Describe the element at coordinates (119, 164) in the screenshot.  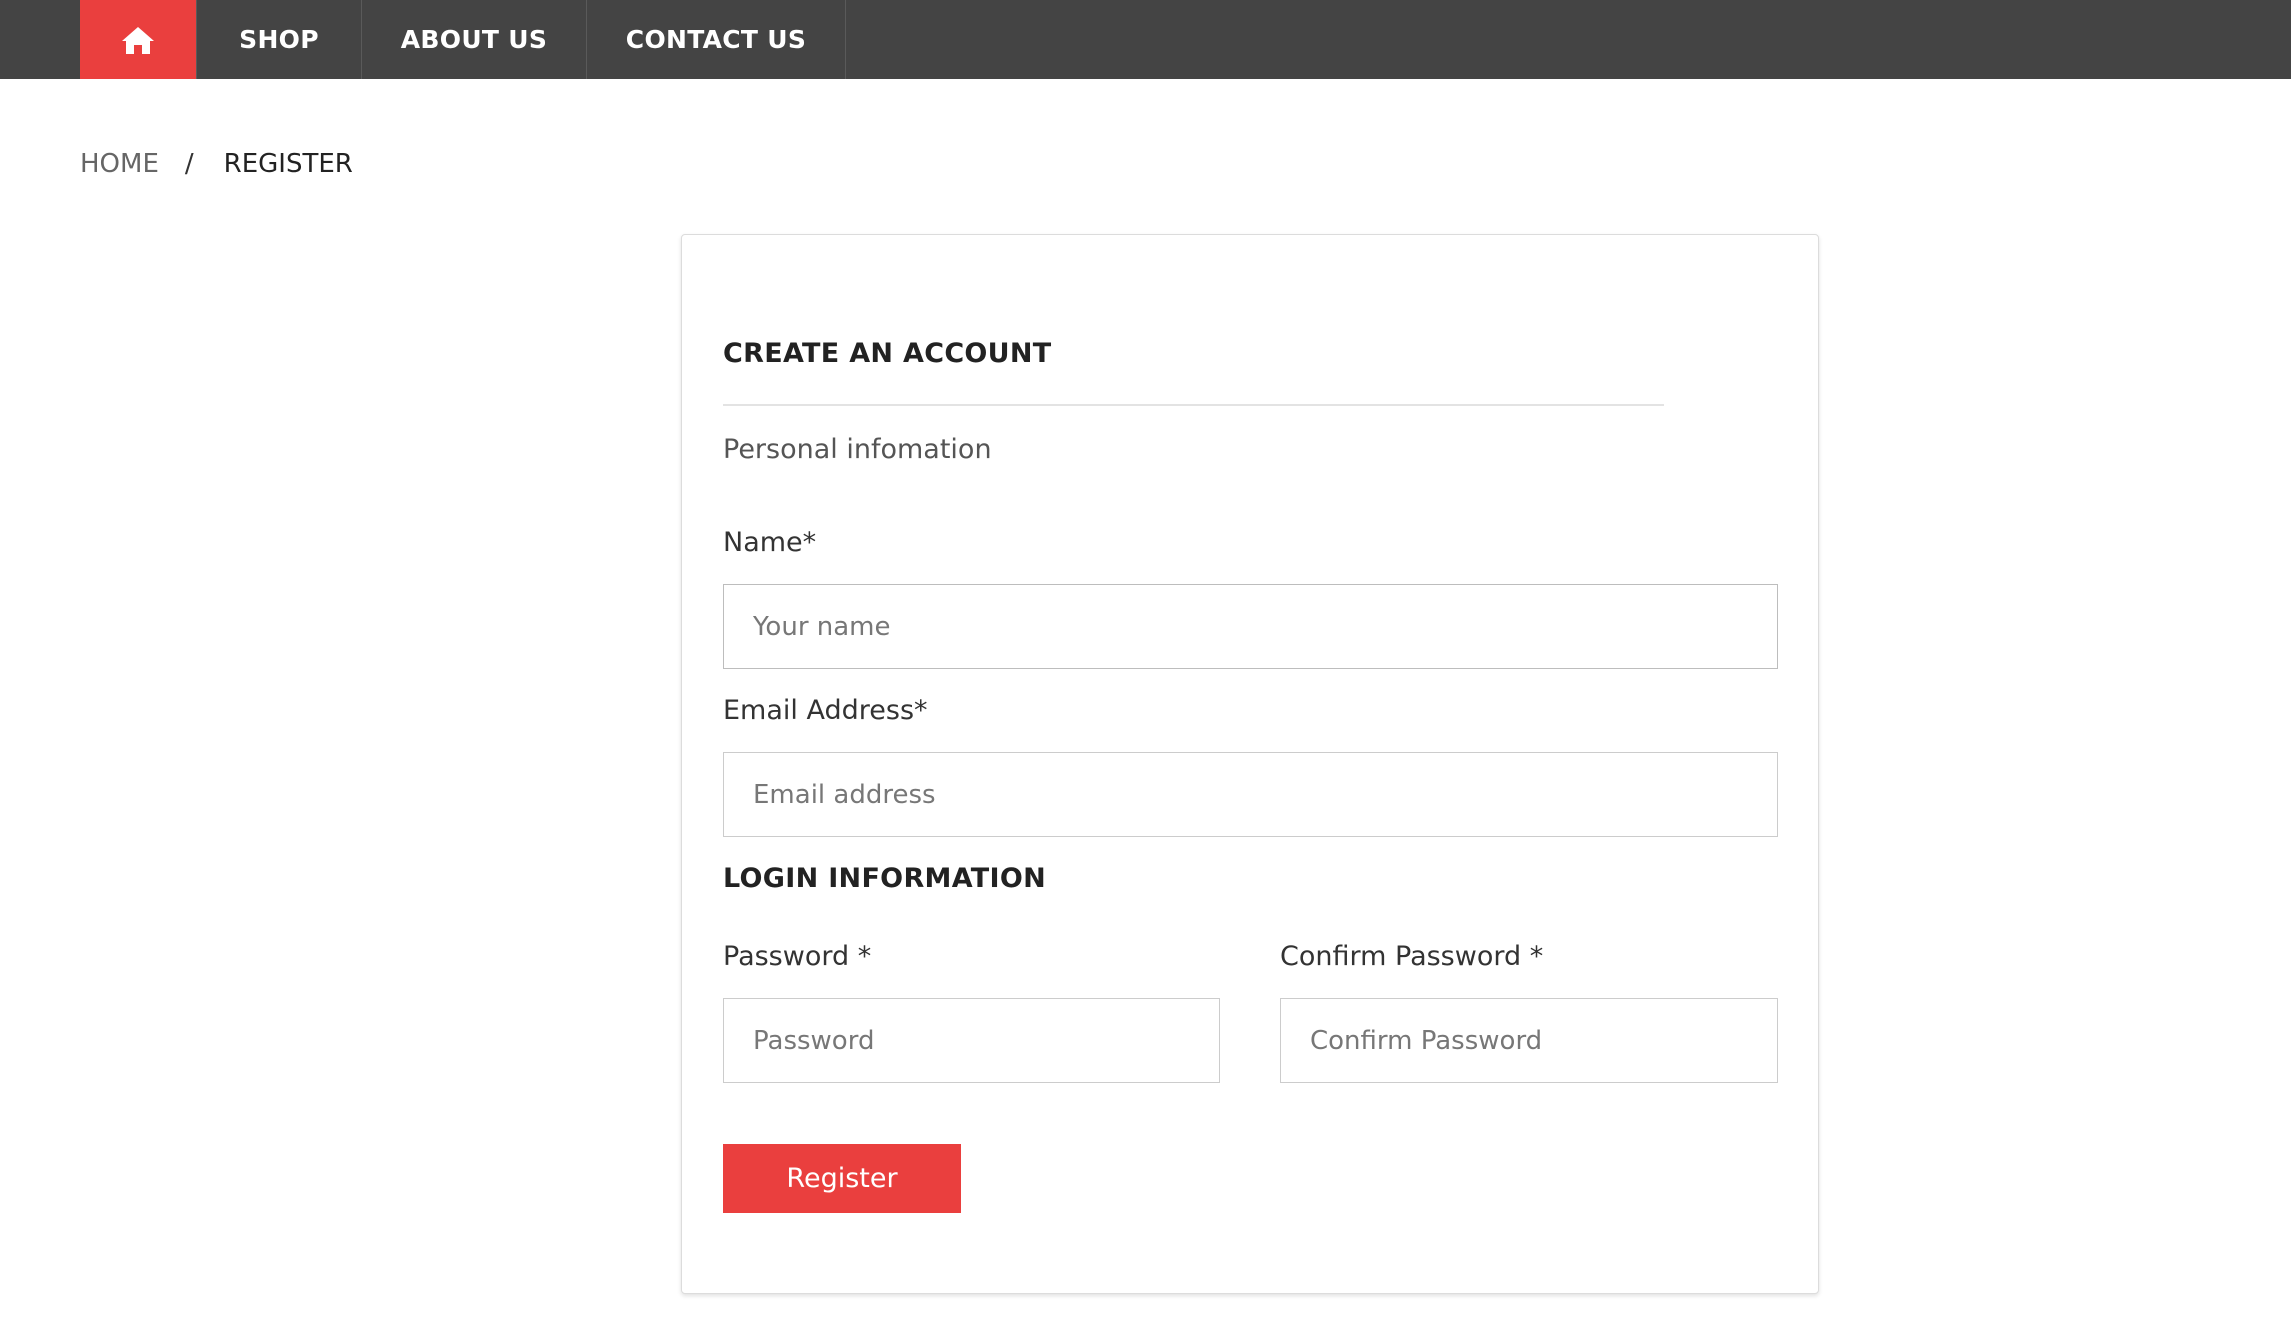
I see `breadcrumb-home-link: HOME` at that location.